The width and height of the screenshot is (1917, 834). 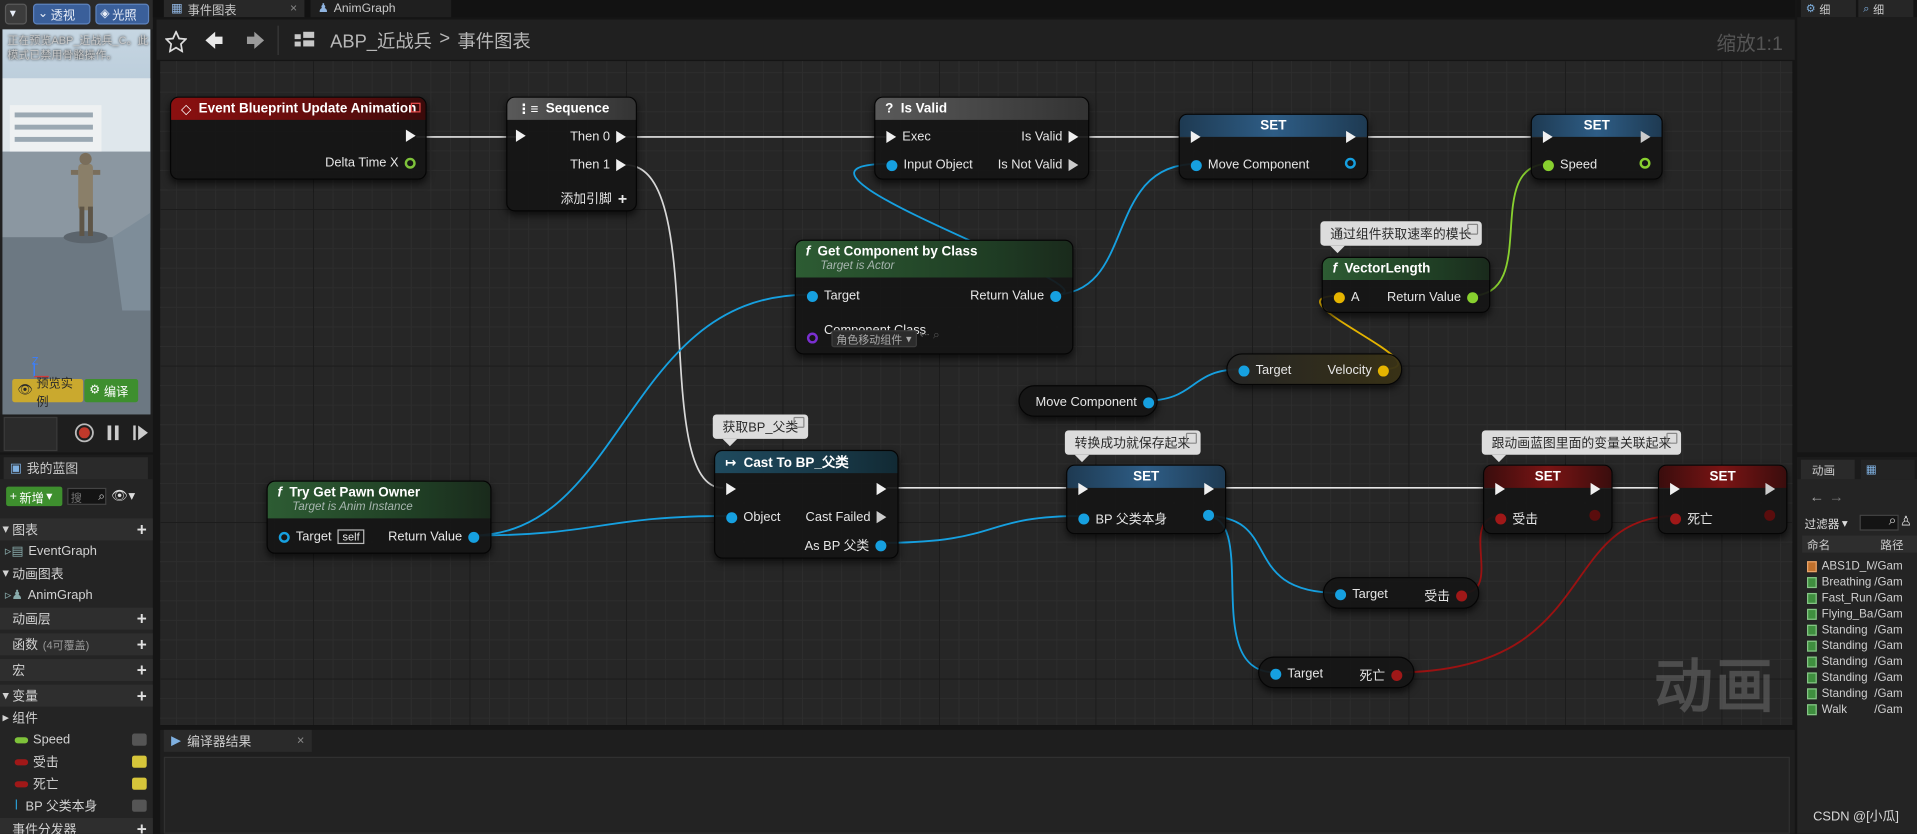 I want to click on add-new-button: + 新增 ▾, so click(x=34, y=496).